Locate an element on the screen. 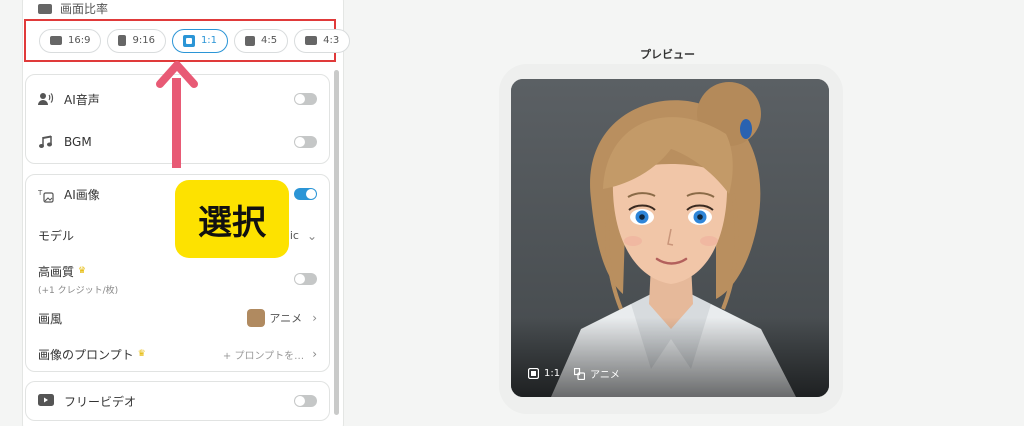 This screenshot has width=1024, height=426. high-quality-label: 高画質 is located at coordinates (56, 271).